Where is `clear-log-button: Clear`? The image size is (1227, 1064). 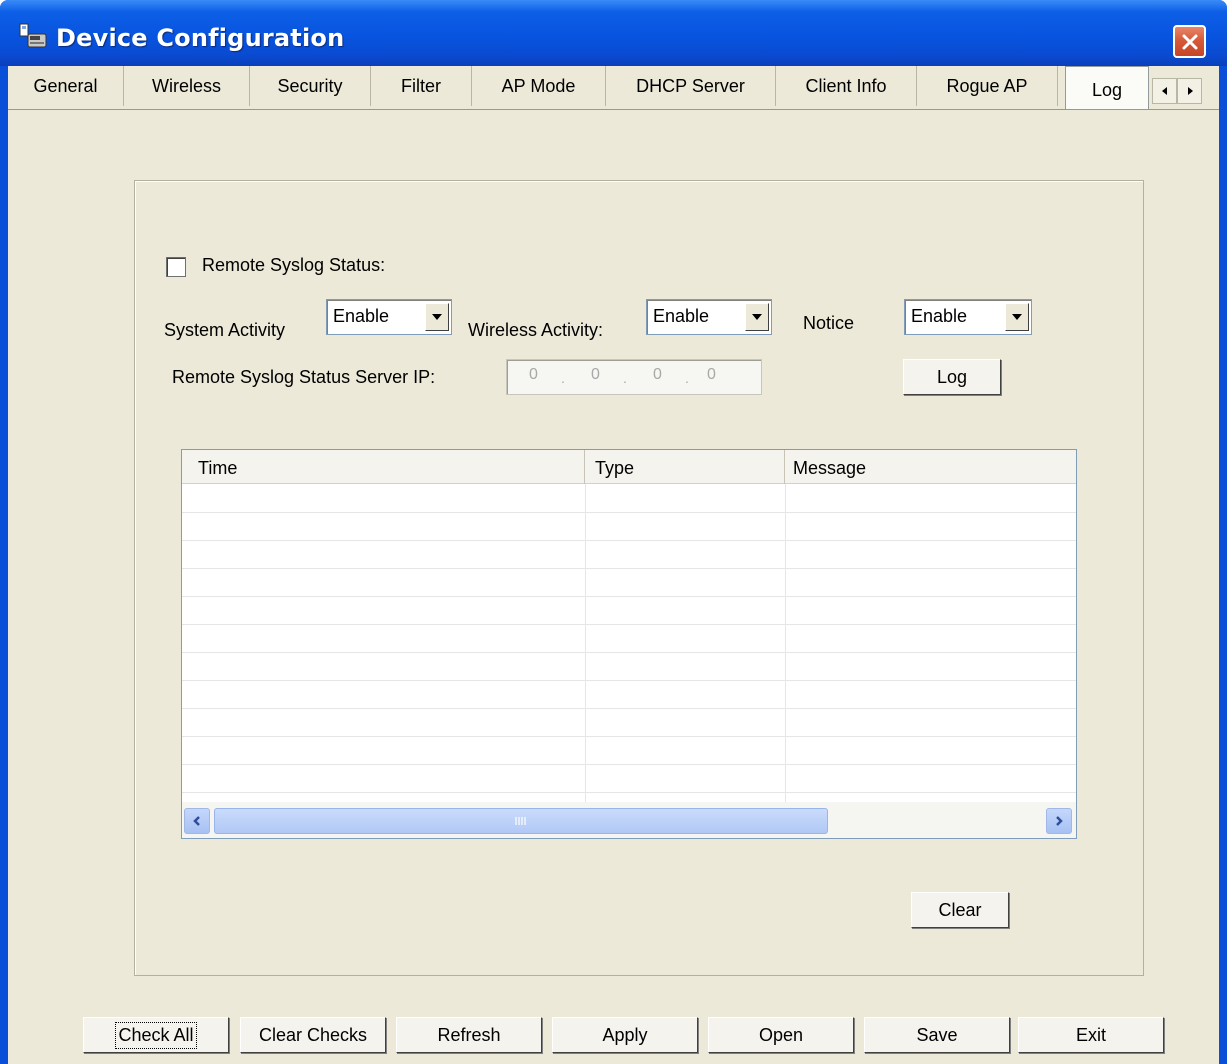
clear-log-button: Clear is located at coordinates (960, 910).